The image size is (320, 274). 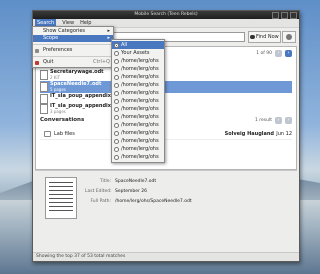 I want to click on menu-shortcut: Ctrl+Q, so click(x=101, y=62).